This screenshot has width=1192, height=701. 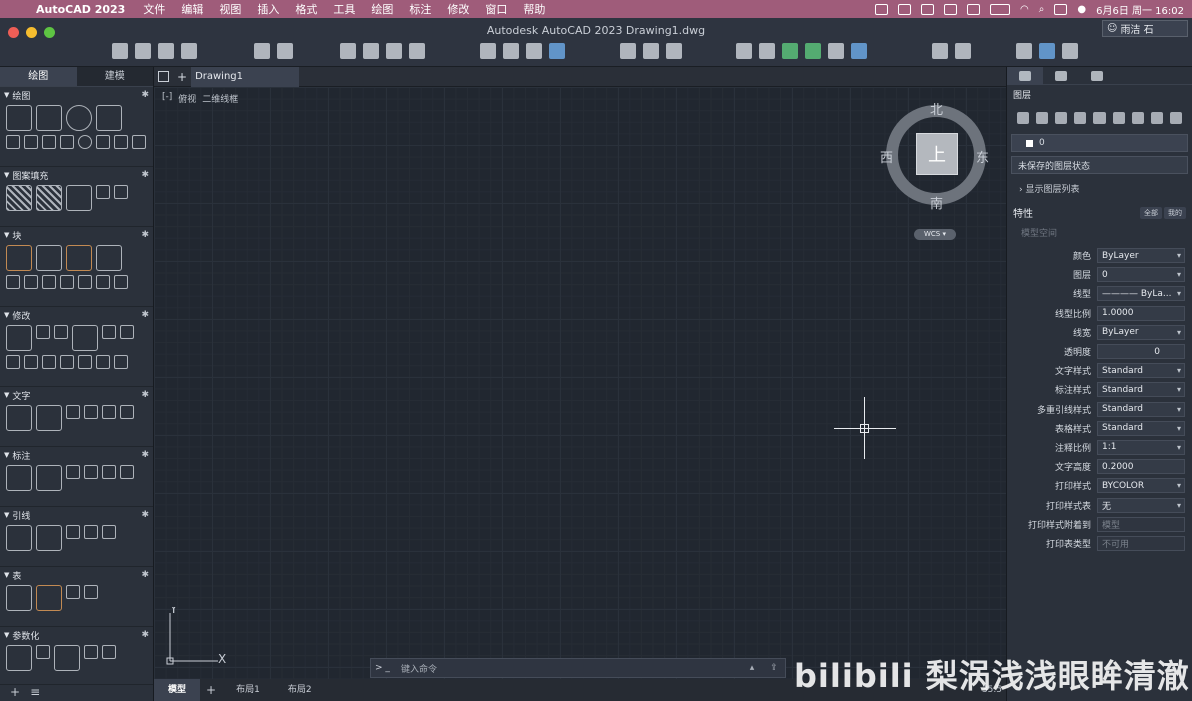 I want to click on hatch-icon, so click(x=19, y=198).